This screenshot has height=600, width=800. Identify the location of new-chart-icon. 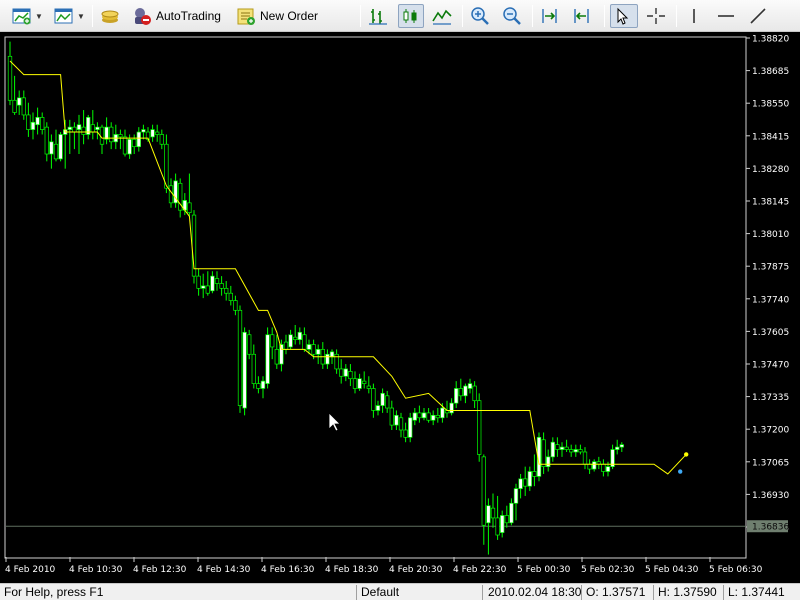
(21, 16).